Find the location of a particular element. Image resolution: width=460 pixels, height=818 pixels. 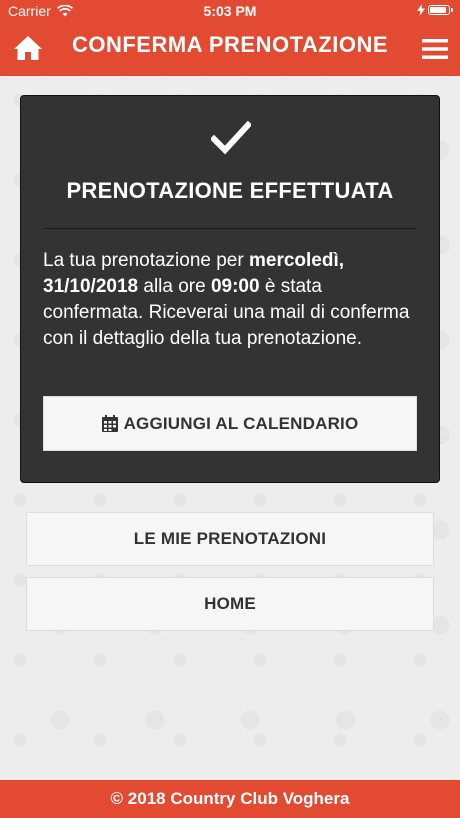

home-icon is located at coordinates (28, 48).